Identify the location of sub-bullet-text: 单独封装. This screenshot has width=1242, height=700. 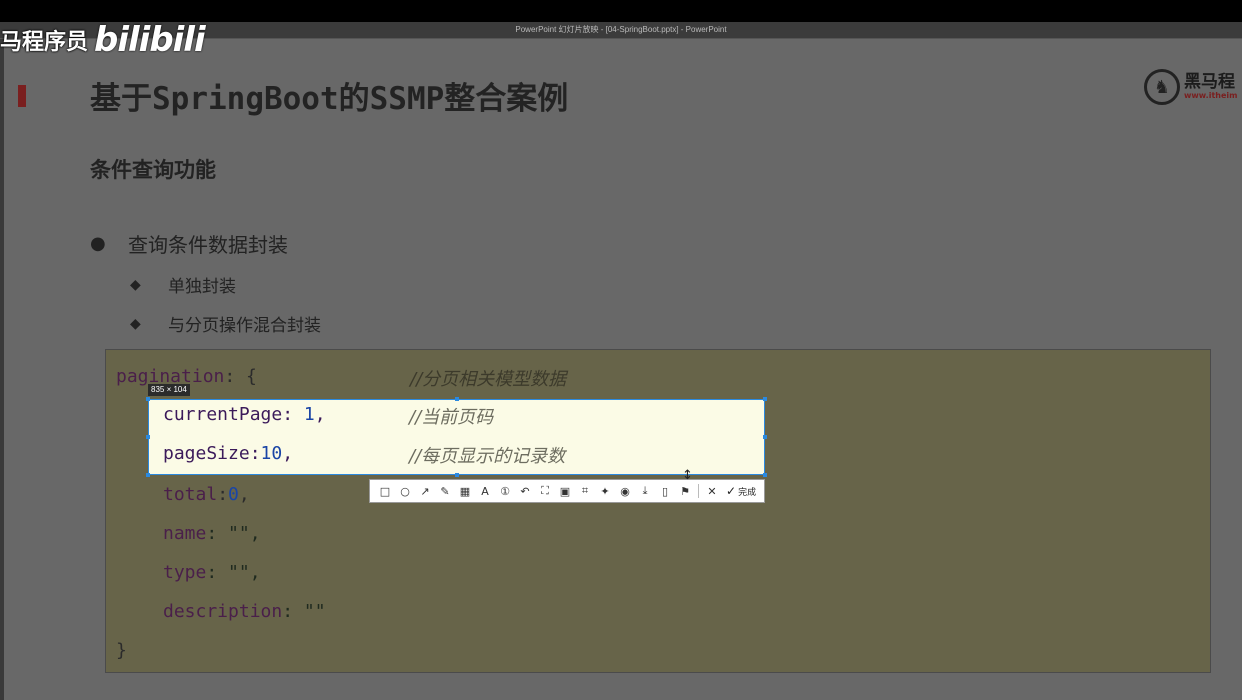
(202, 287).